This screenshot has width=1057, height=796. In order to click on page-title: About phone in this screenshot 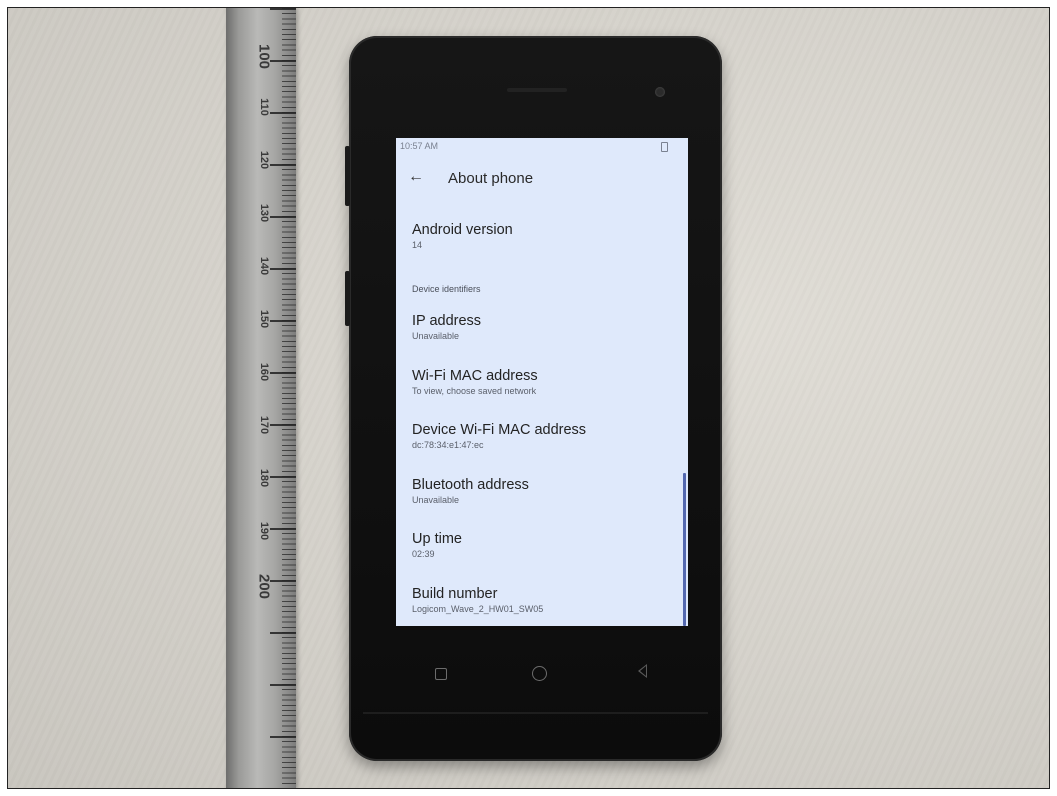, I will do `click(491, 178)`.